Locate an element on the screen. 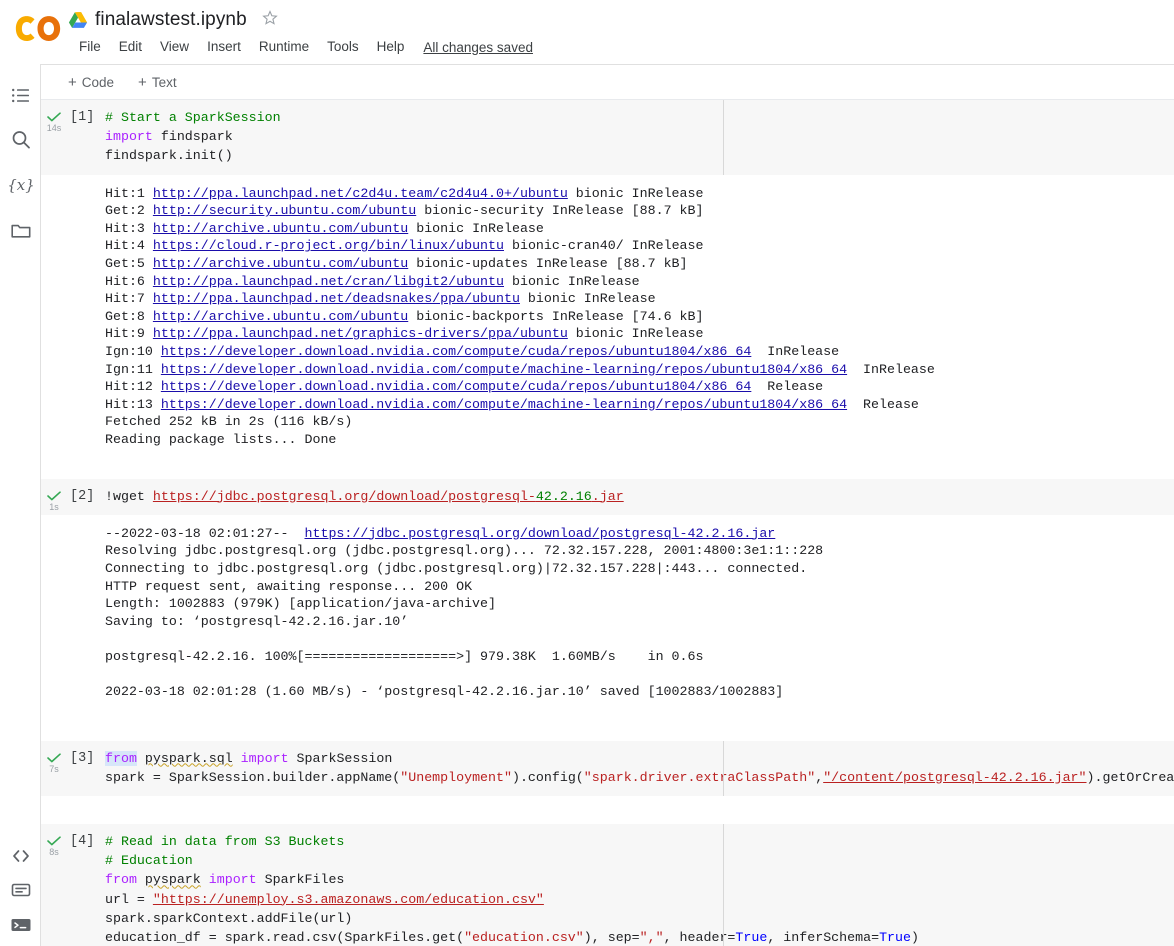  colab-logo is located at coordinates (40, 31).